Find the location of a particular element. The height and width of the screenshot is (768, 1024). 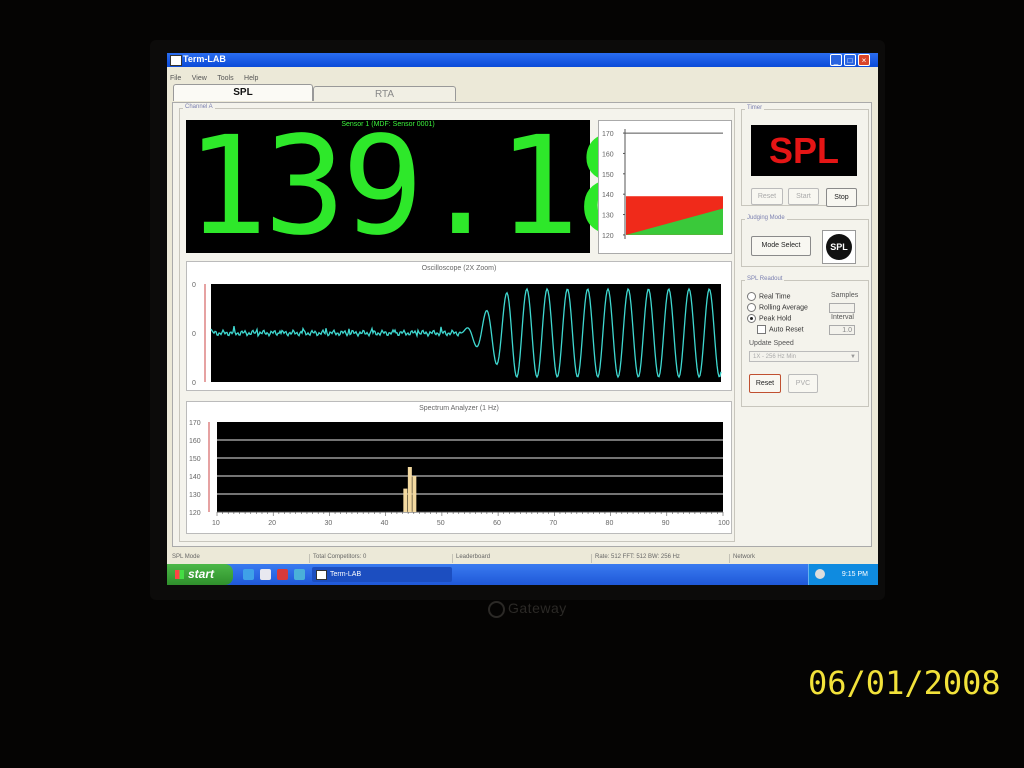

meter-tick-label: 130 is located at coordinates (608, 216).